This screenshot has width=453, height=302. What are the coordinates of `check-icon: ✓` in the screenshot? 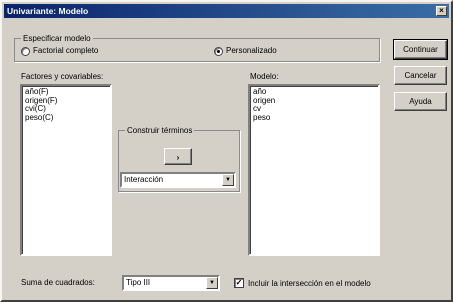 It's located at (239, 282).